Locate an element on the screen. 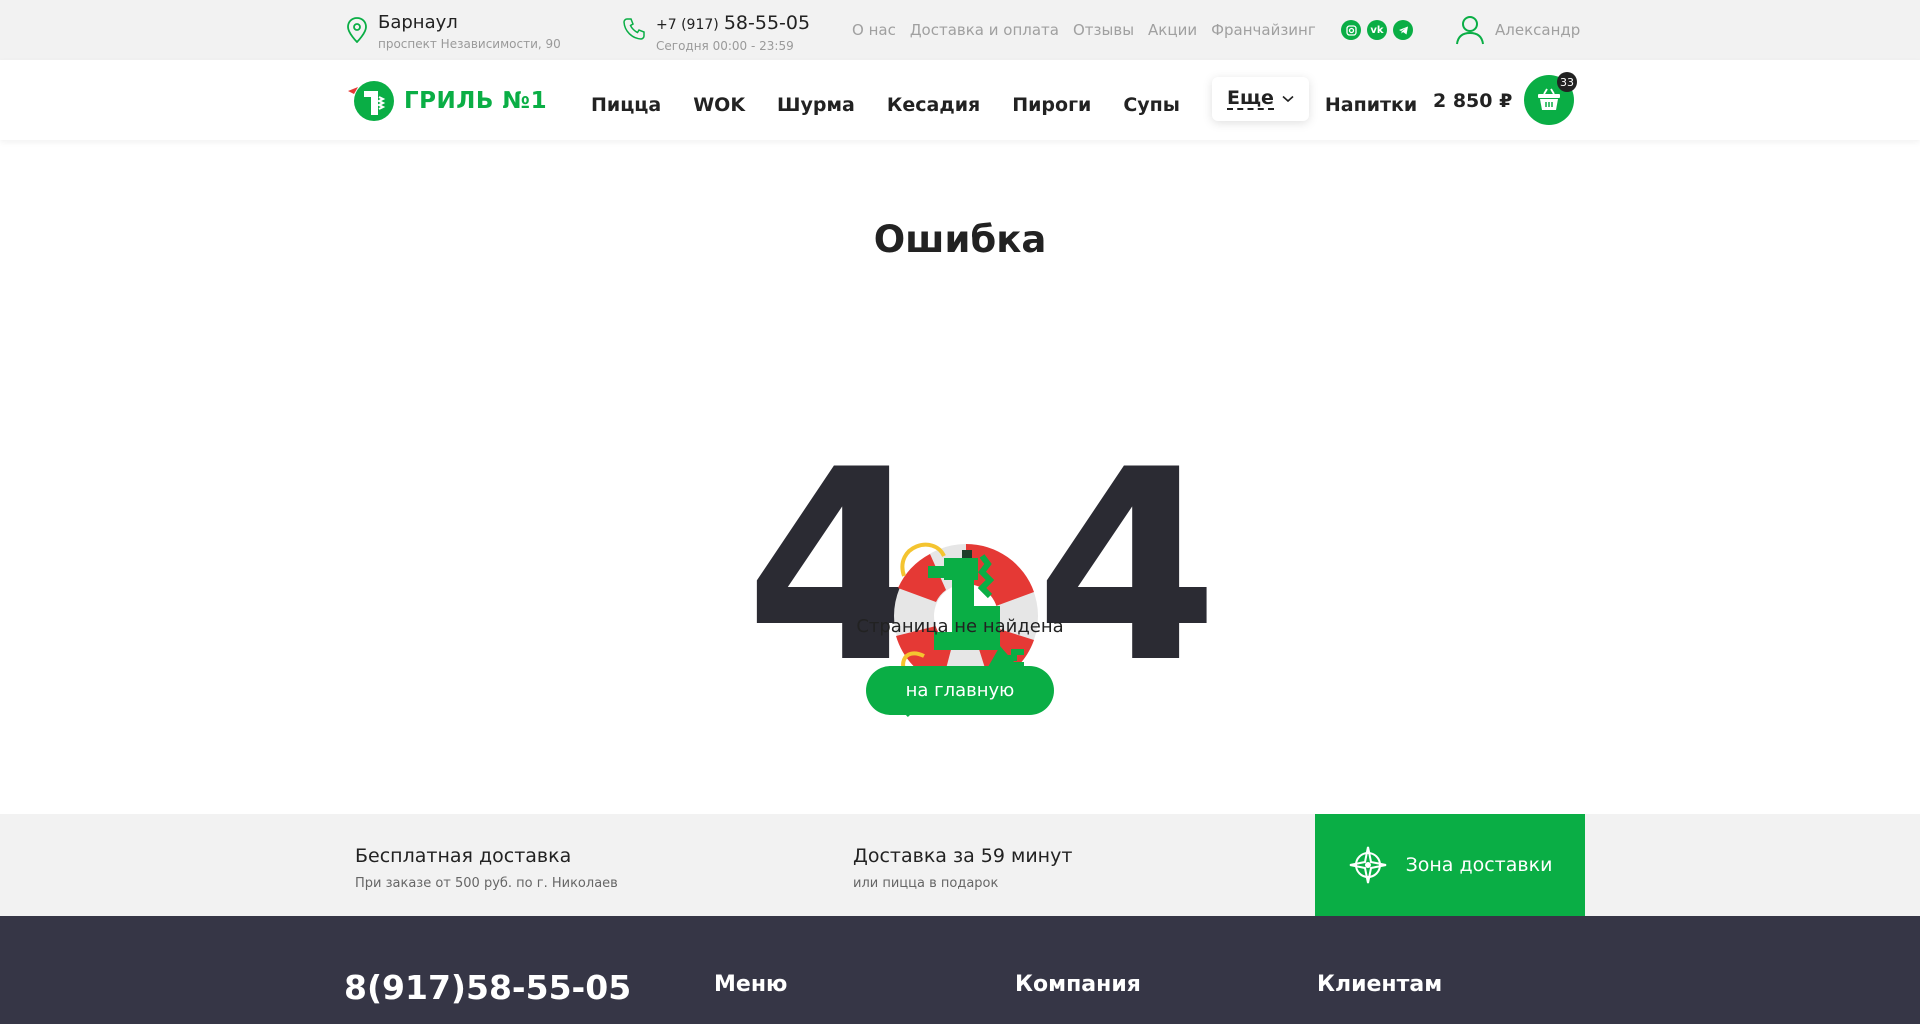 Image resolution: width=1920 pixels, height=1024 pixels. logo-text: ГРИЛЬ №1 is located at coordinates (476, 101).